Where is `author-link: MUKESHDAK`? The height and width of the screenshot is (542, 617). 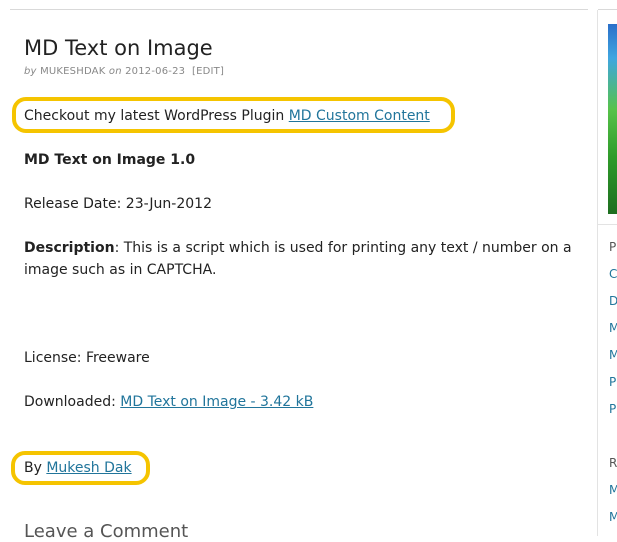
author-link: MUKESHDAK is located at coordinates (72, 71).